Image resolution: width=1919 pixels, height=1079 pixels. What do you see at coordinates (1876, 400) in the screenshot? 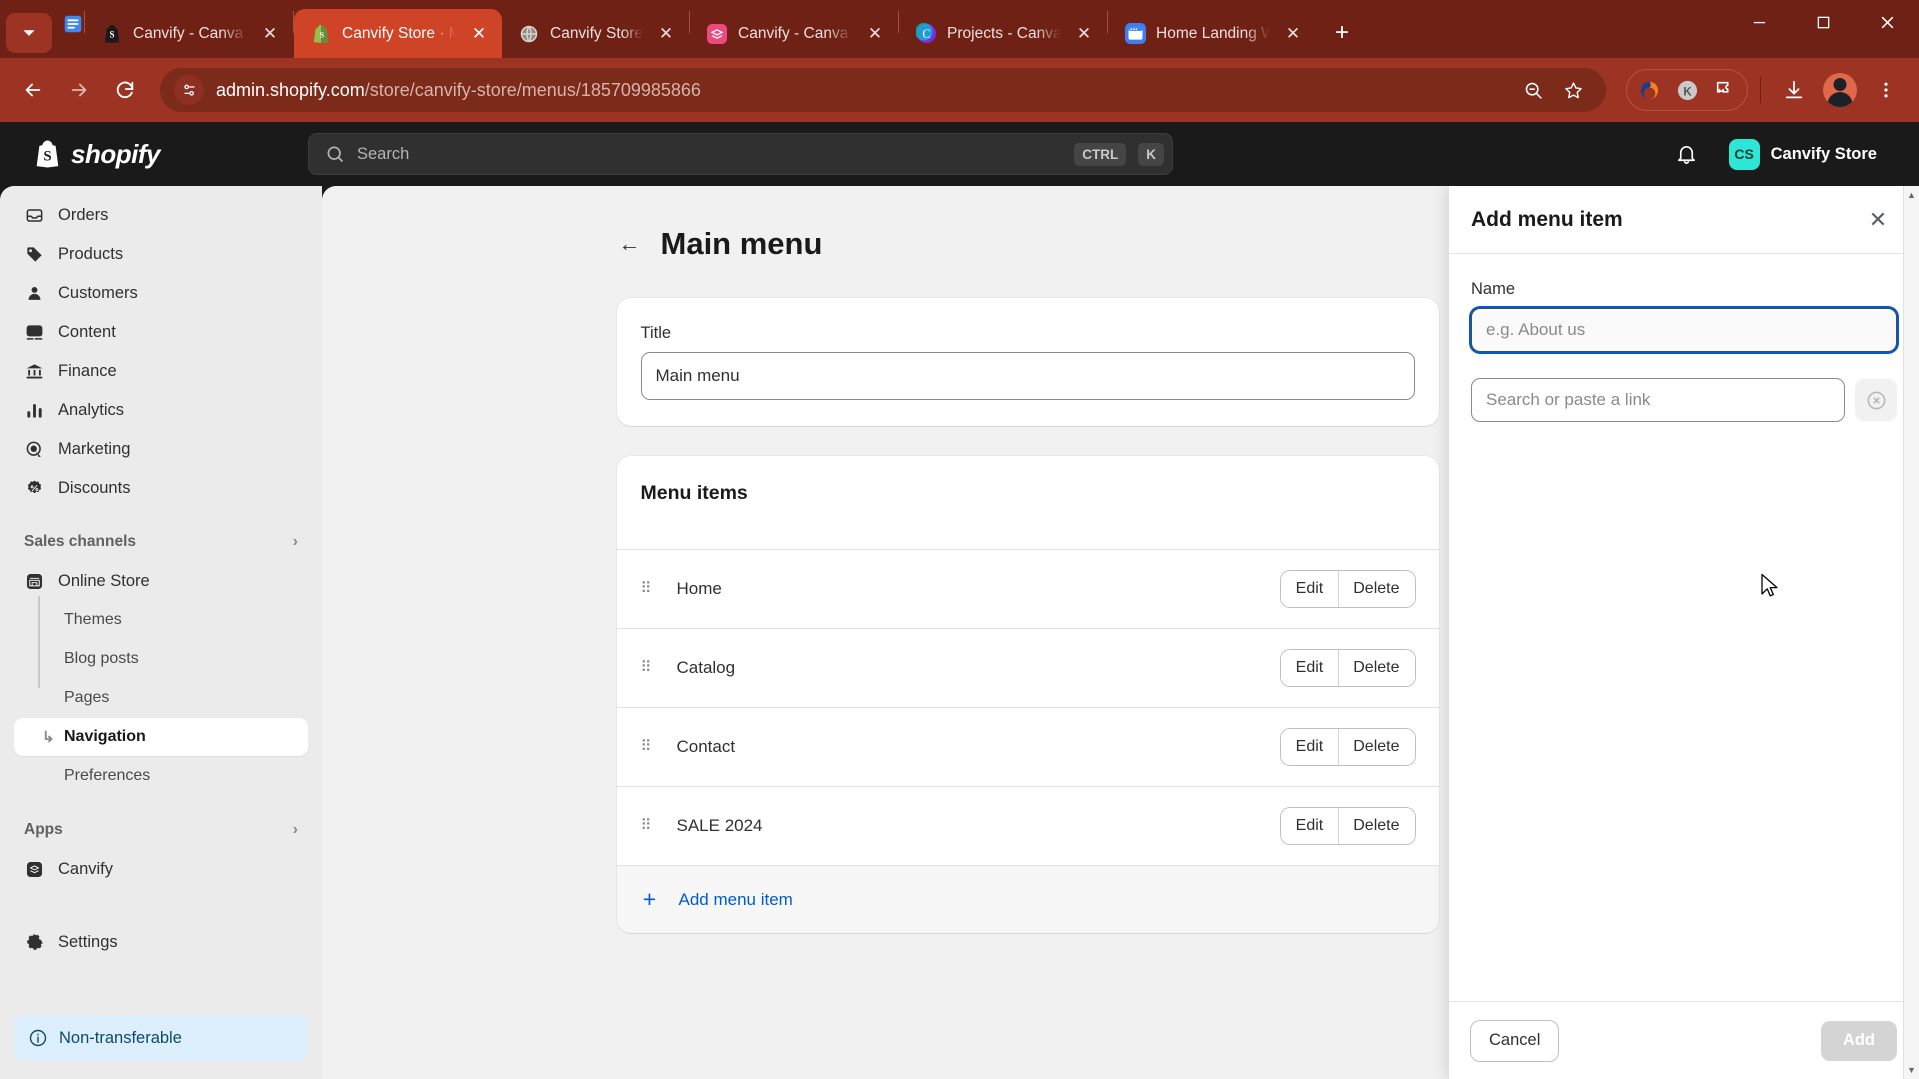
I see `clear-circle-icon` at bounding box center [1876, 400].